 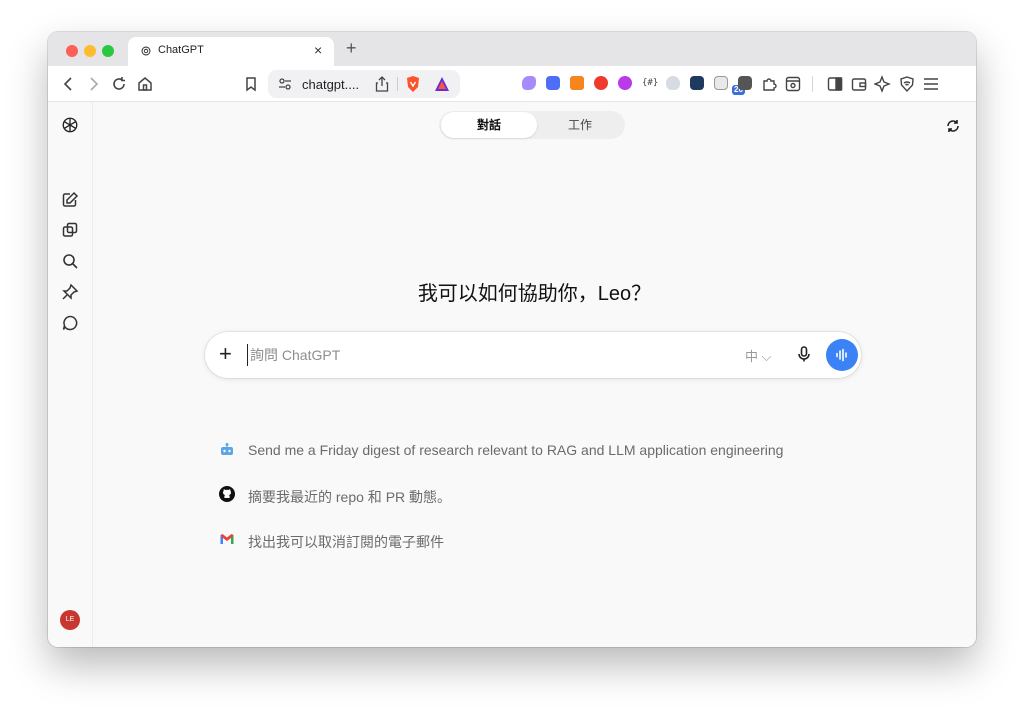 I want to click on browser-tab-chatgpt: ChatGPT ×, so click(x=231, y=51).